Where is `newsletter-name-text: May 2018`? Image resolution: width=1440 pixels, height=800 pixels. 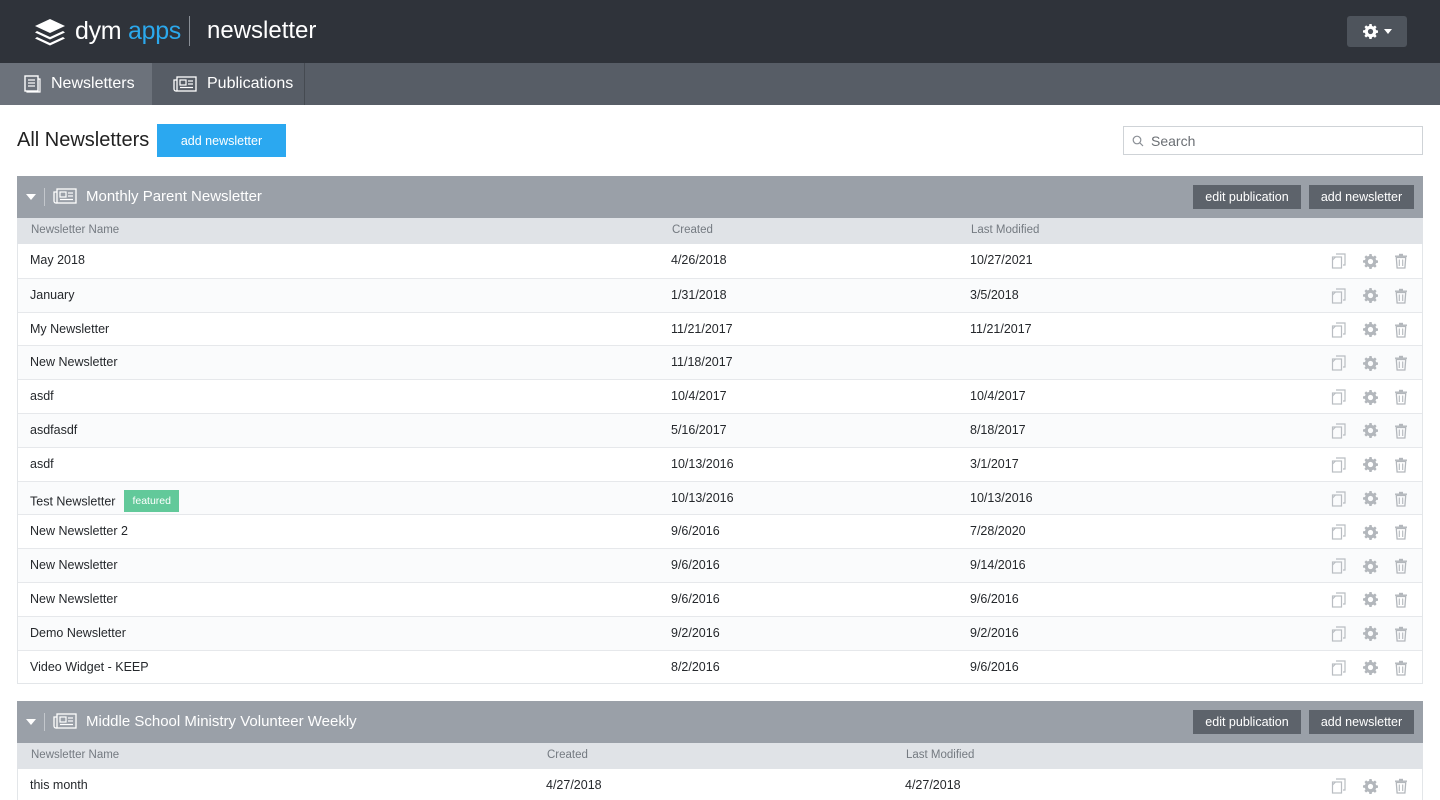 newsletter-name-text: May 2018 is located at coordinates (57, 260).